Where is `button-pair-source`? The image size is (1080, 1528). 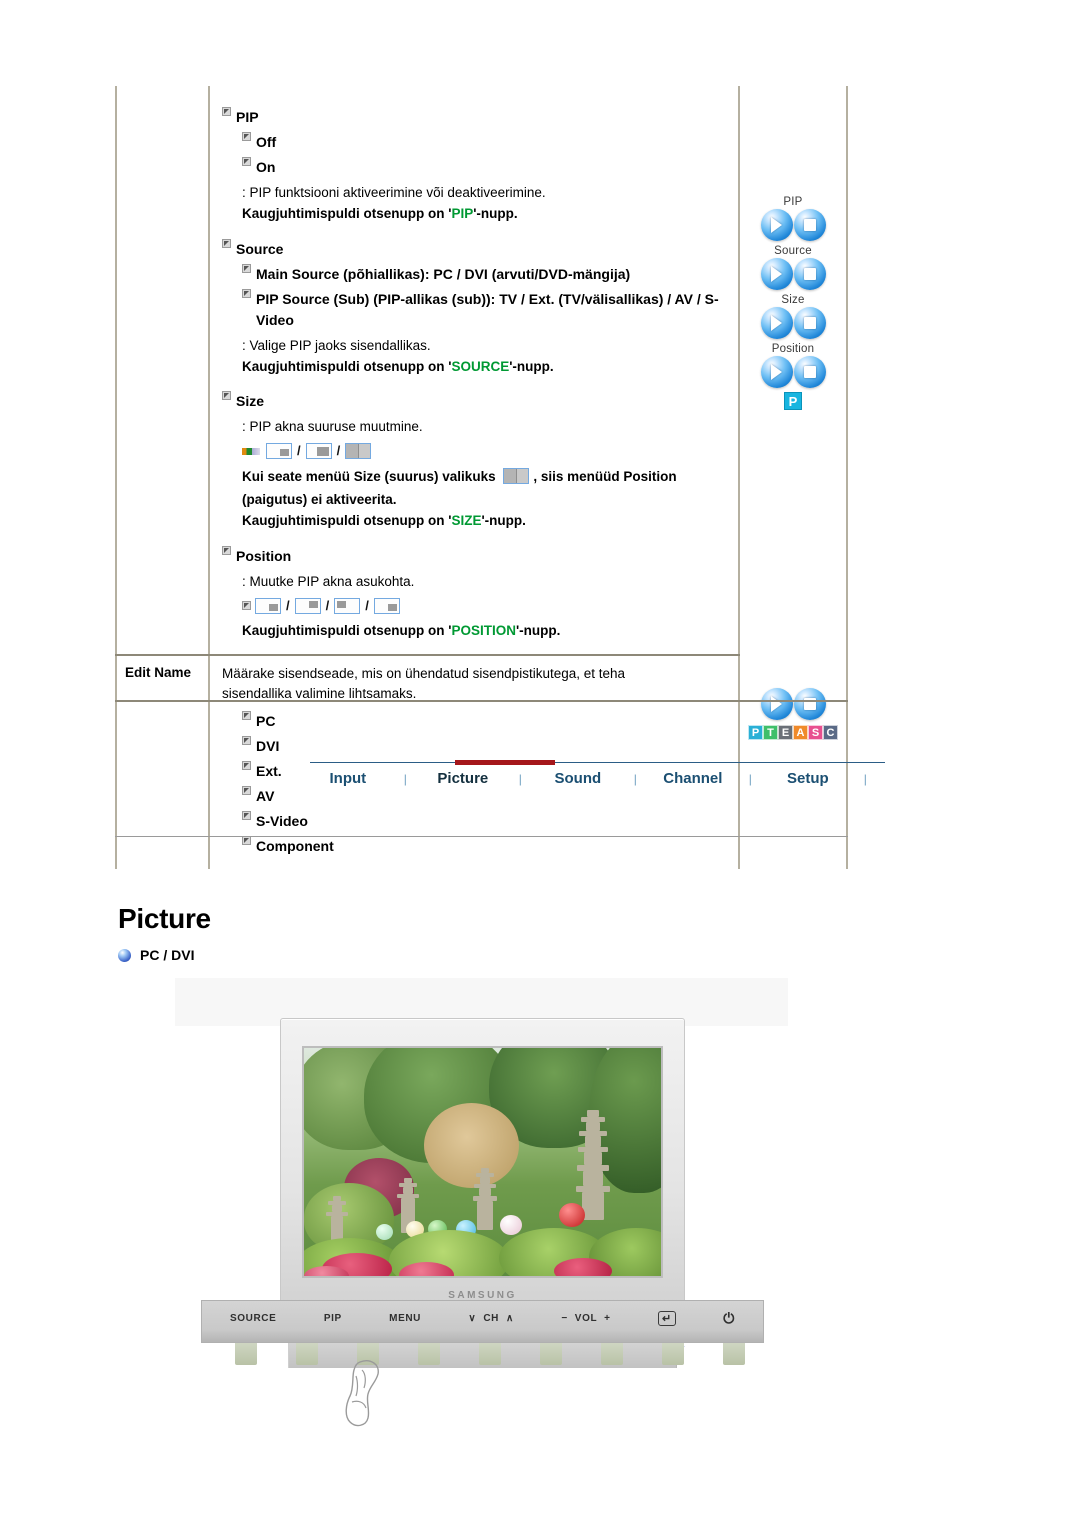 button-pair-source is located at coordinates (793, 274).